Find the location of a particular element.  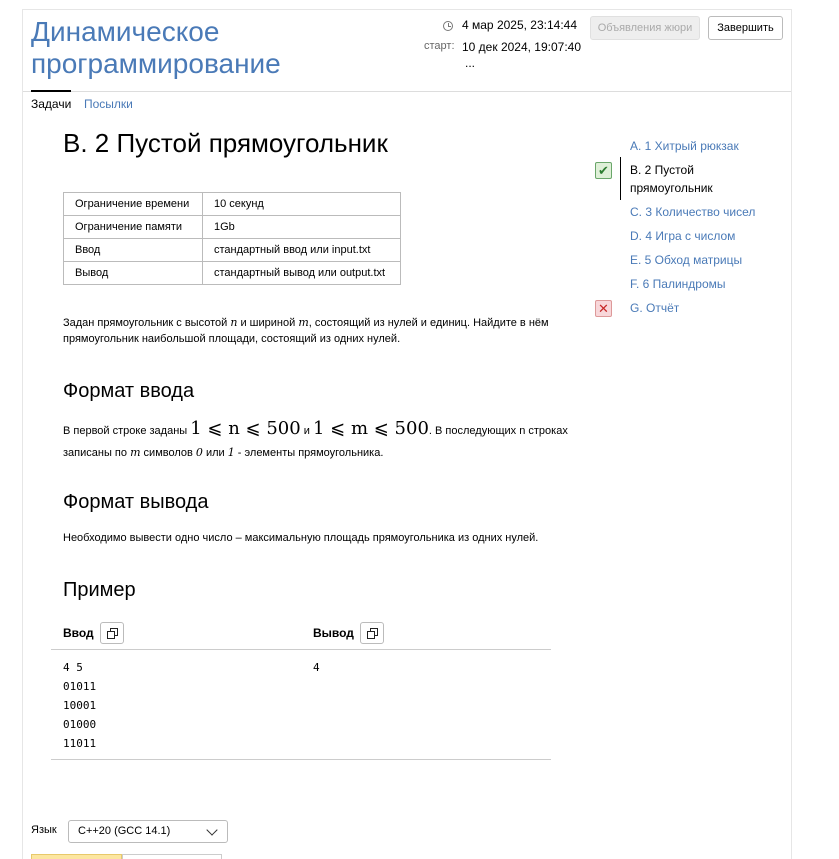

example-input: 4 5 01011 10001 01000 11011 is located at coordinates (80, 705).